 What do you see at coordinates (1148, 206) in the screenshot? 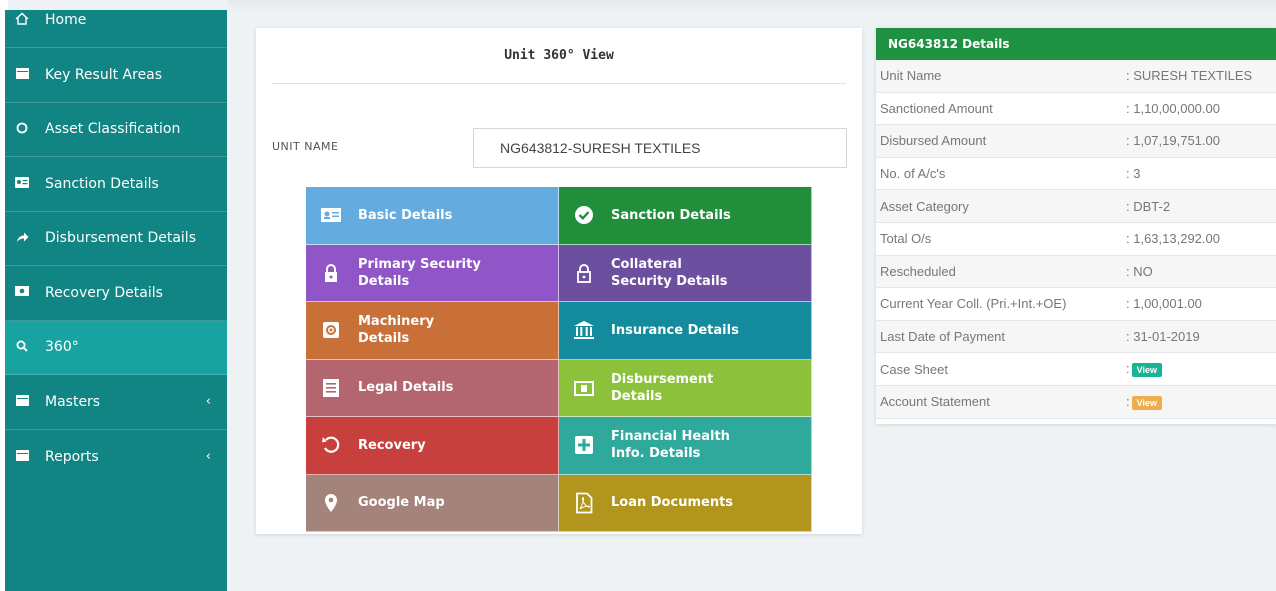
I see `details-value: : DBT-2` at bounding box center [1148, 206].